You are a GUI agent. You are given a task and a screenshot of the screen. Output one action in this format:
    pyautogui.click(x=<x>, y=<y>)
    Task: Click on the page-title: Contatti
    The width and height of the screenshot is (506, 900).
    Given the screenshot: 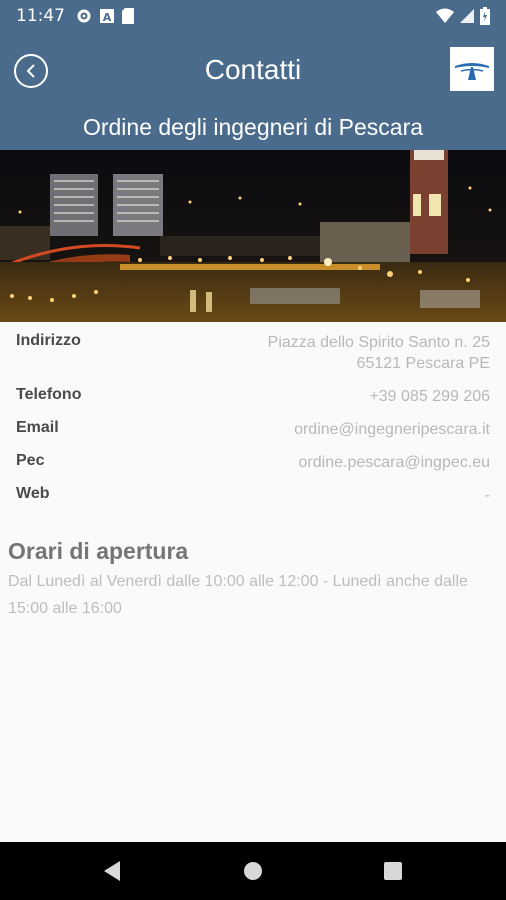 What is the action you would take?
    pyautogui.click(x=253, y=69)
    